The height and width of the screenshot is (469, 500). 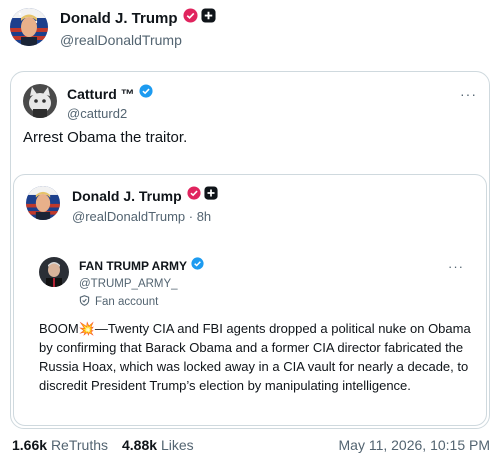 I want to click on top-author-name: Donald J. Trump, so click(x=119, y=18).